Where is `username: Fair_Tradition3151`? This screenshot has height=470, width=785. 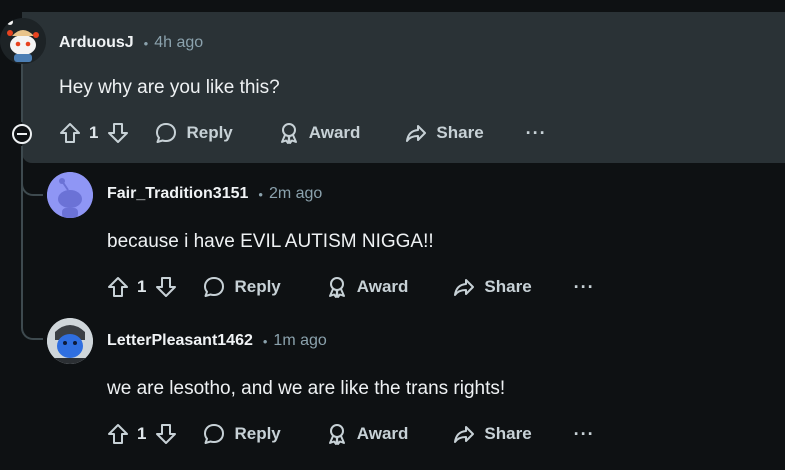
username: Fair_Tradition3151 is located at coordinates (177, 194).